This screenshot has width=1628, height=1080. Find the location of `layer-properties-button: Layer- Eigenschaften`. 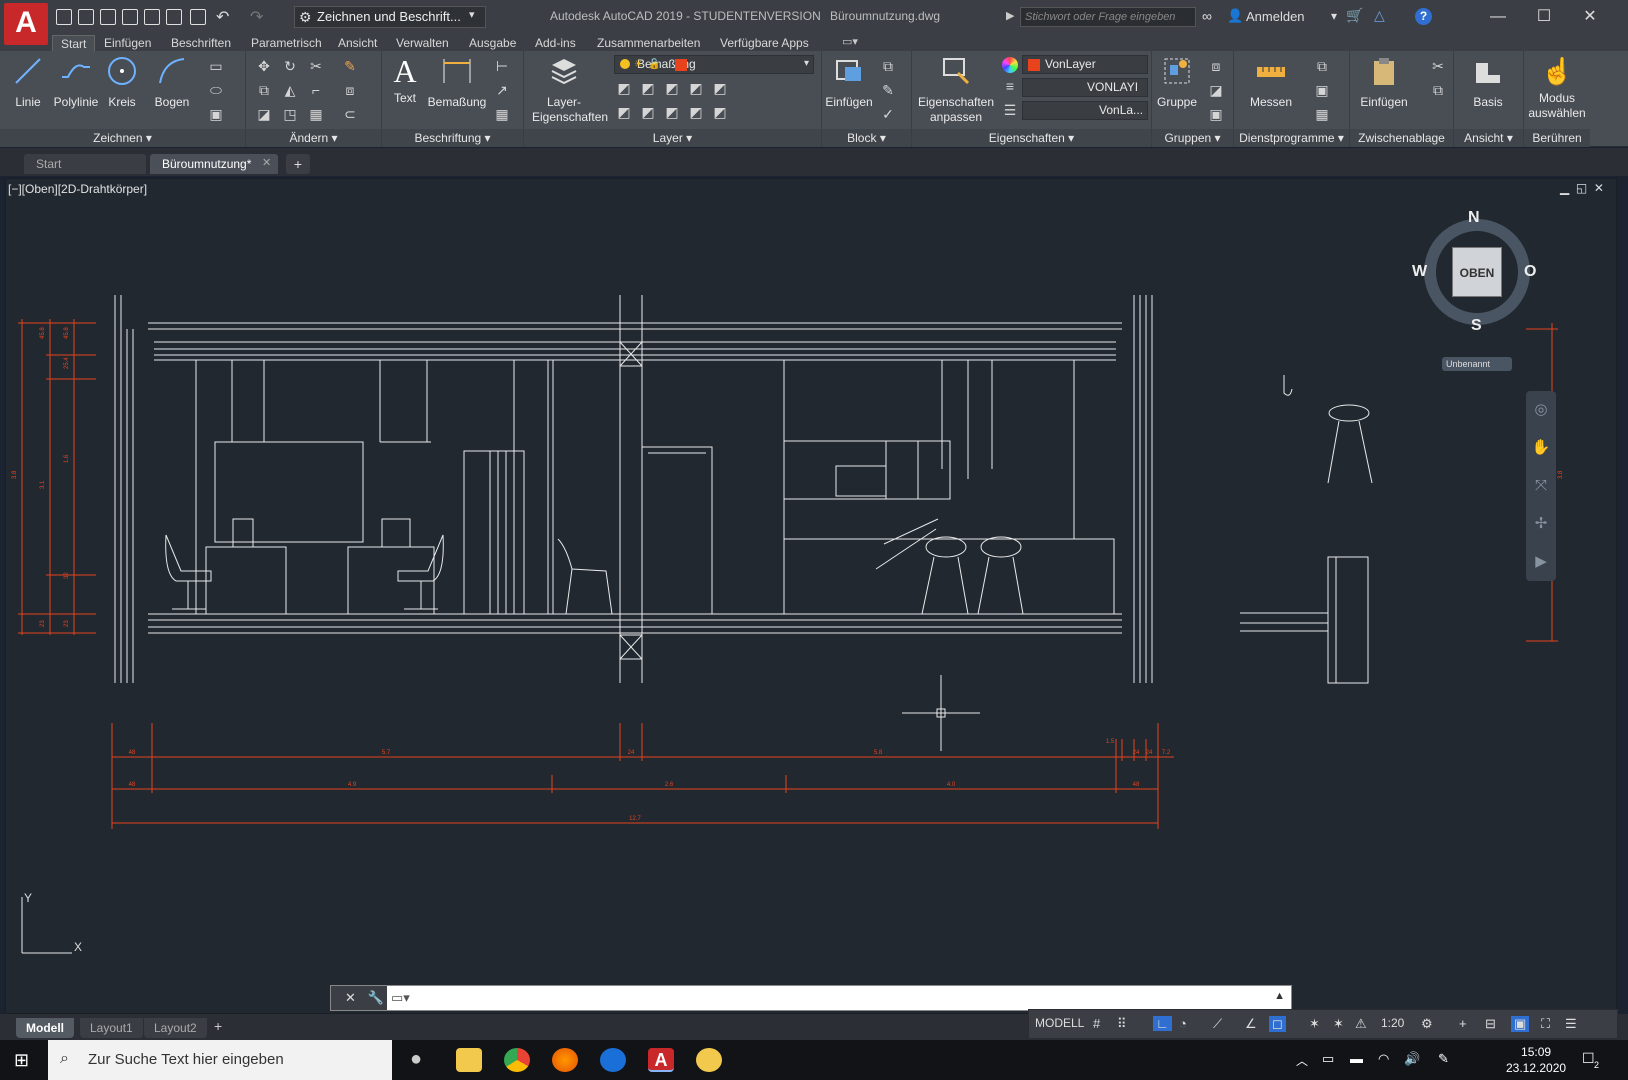

layer-properties-button: Layer- Eigenschaften is located at coordinates (570, 90).